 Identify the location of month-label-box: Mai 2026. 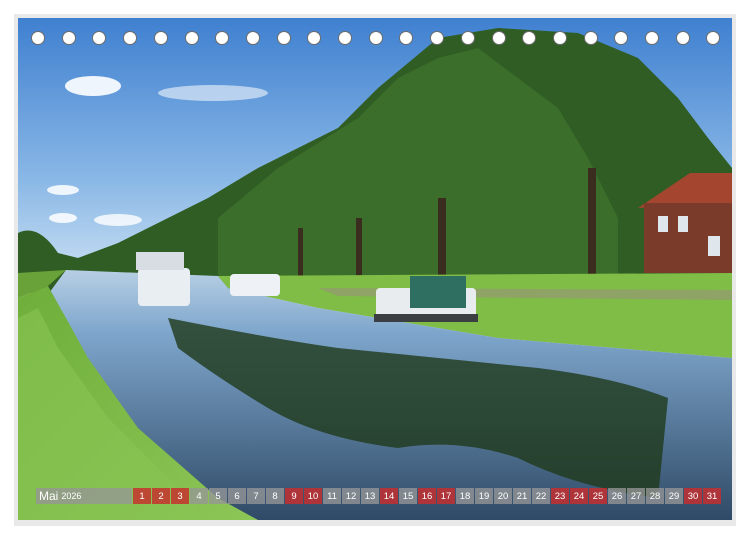
(84, 496).